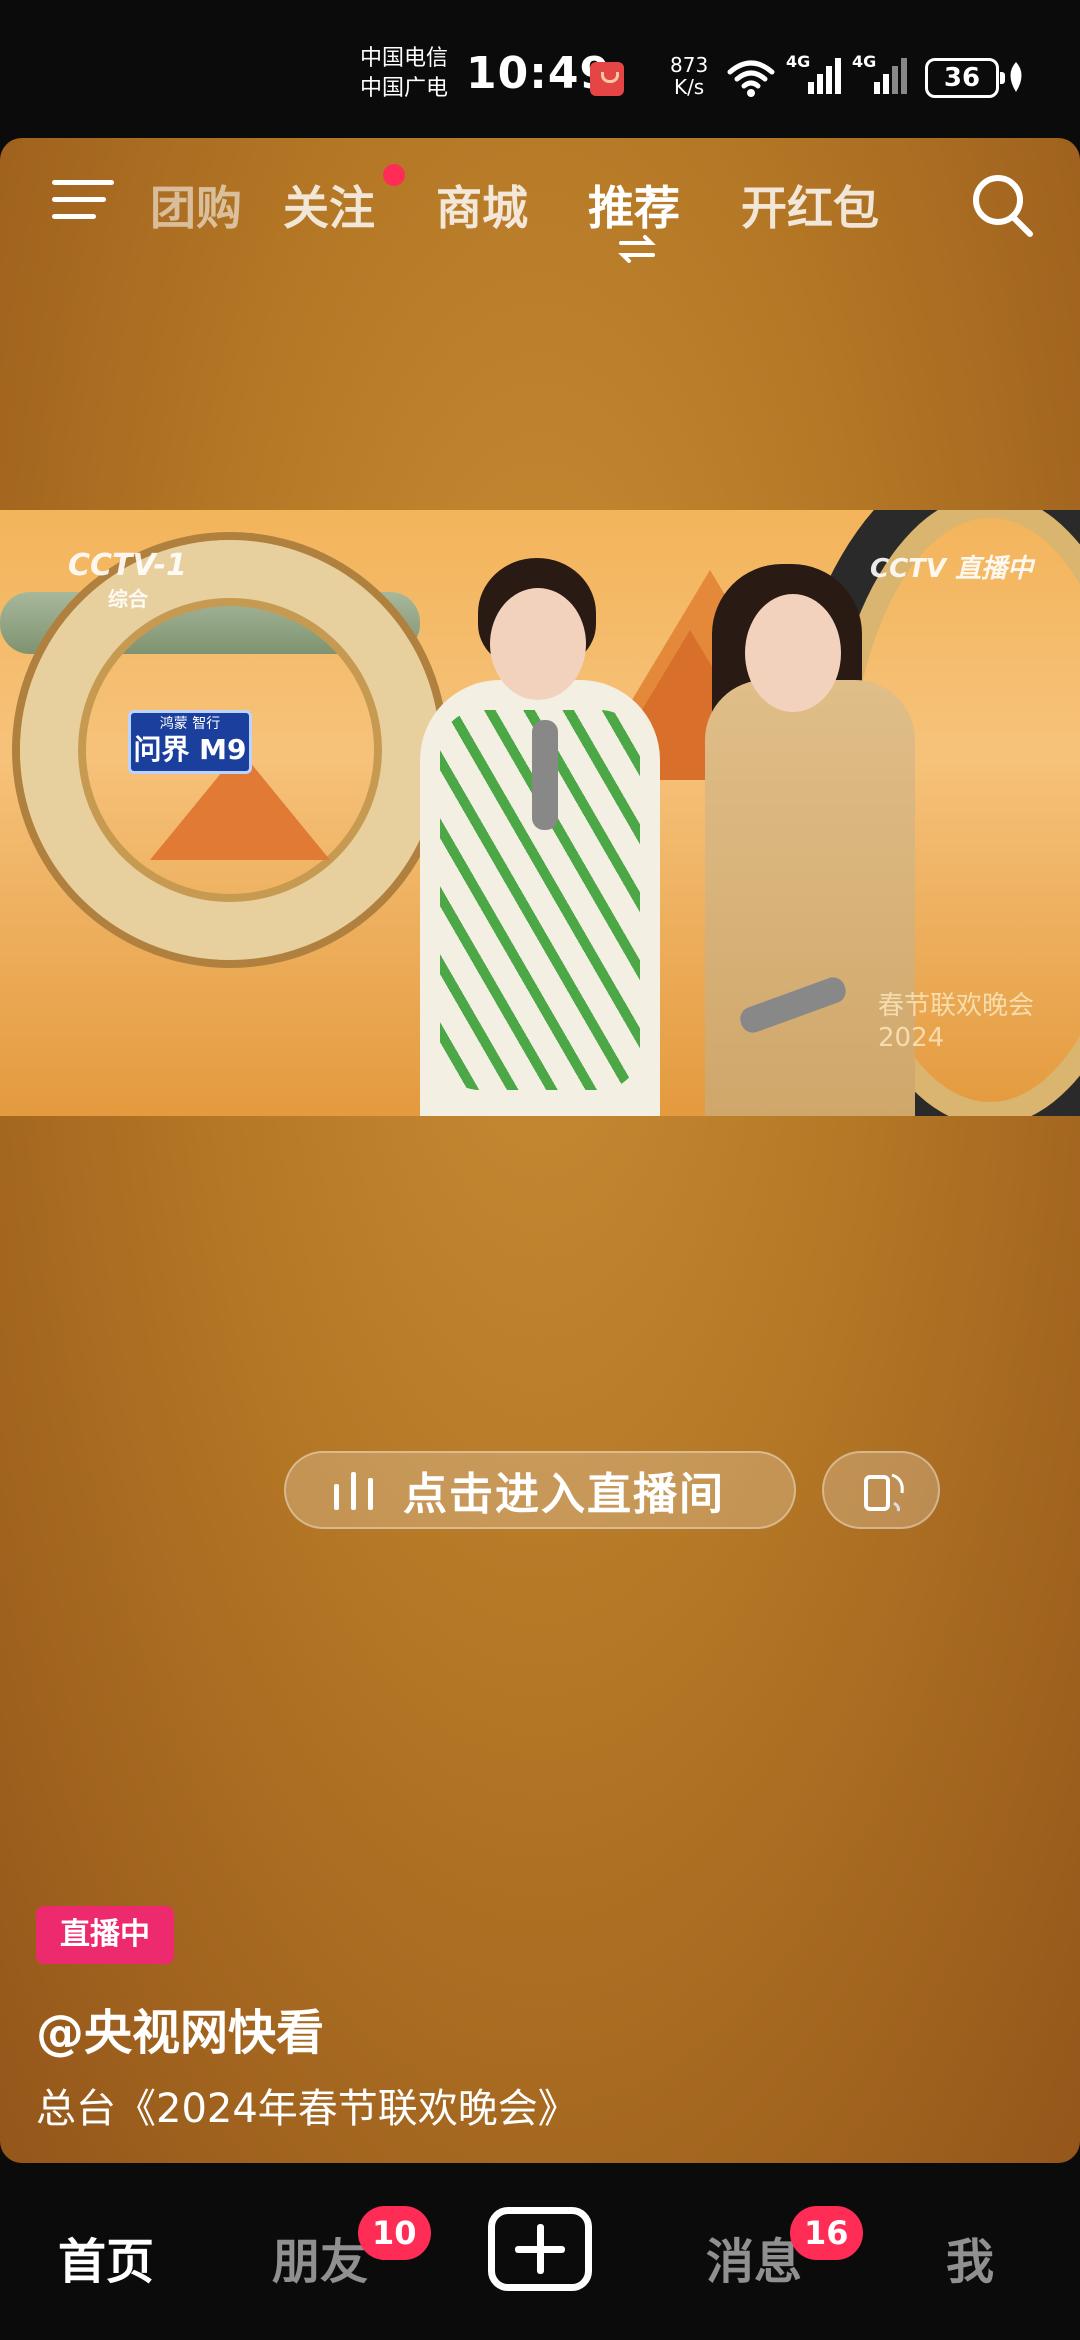 Image resolution: width=1080 pixels, height=2340 pixels. Describe the element at coordinates (394, 2233) in the screenshot. I see `friends-badge: 10` at that location.